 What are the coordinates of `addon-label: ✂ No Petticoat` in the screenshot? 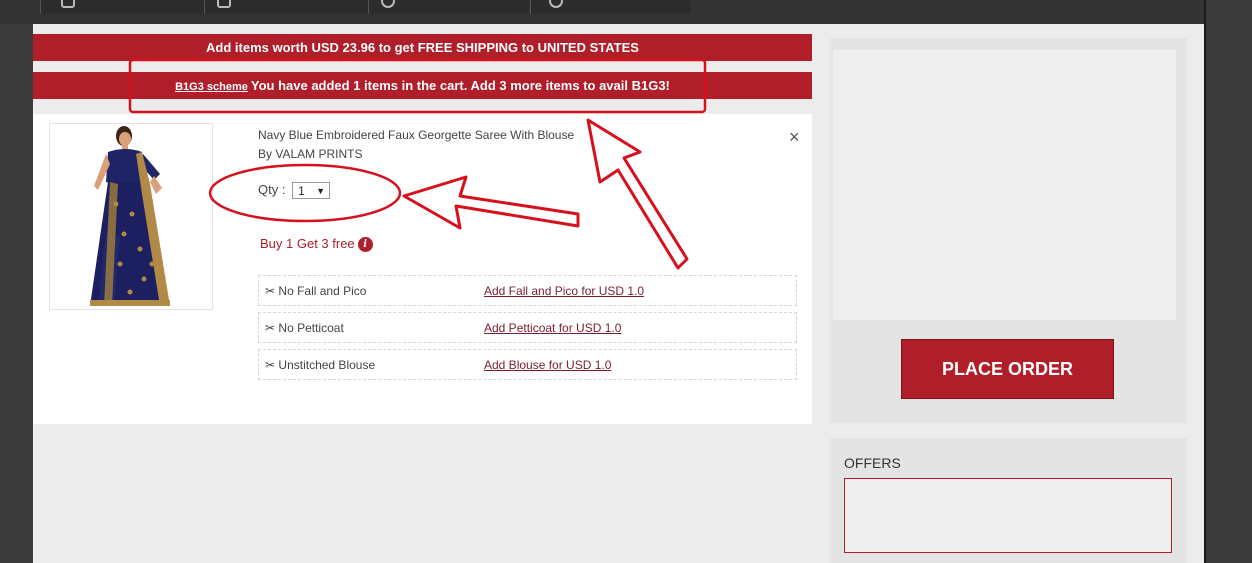 It's located at (304, 328).